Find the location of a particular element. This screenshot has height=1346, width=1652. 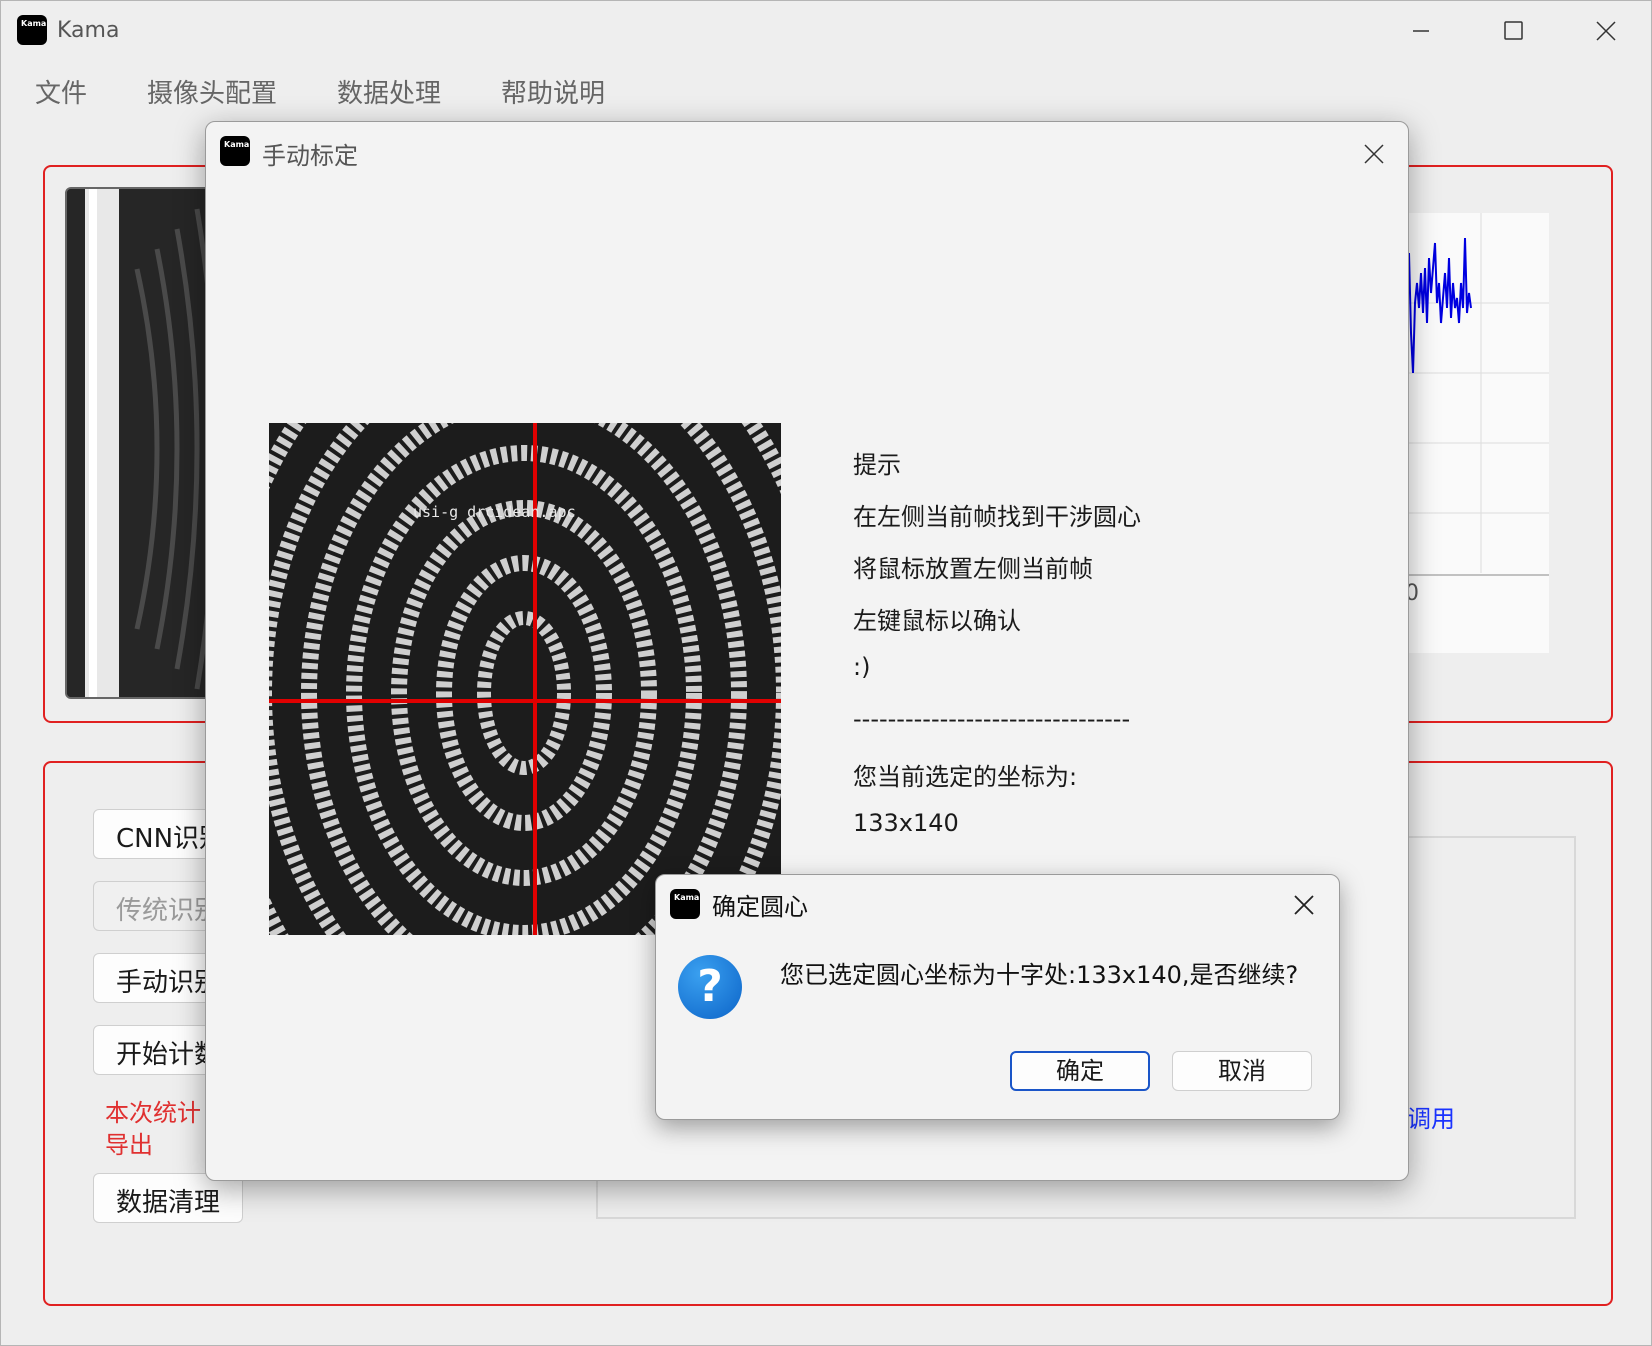

calibration-dialog-title: 手动标定 is located at coordinates (310, 156).